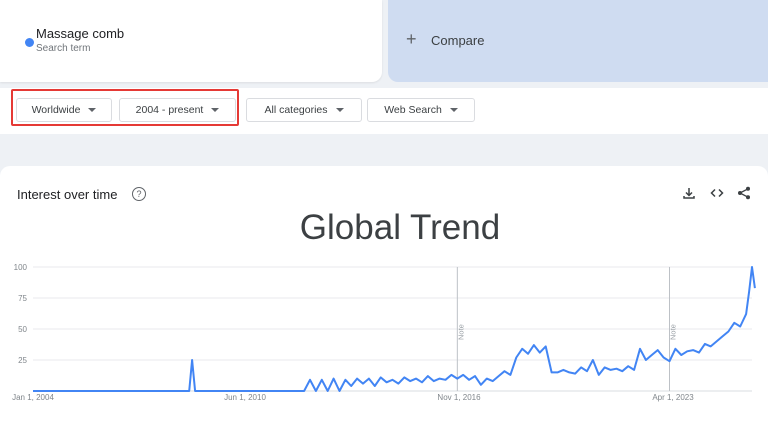 Image resolution: width=768 pixels, height=442 pixels. I want to click on compare-label: Compare, so click(458, 40).